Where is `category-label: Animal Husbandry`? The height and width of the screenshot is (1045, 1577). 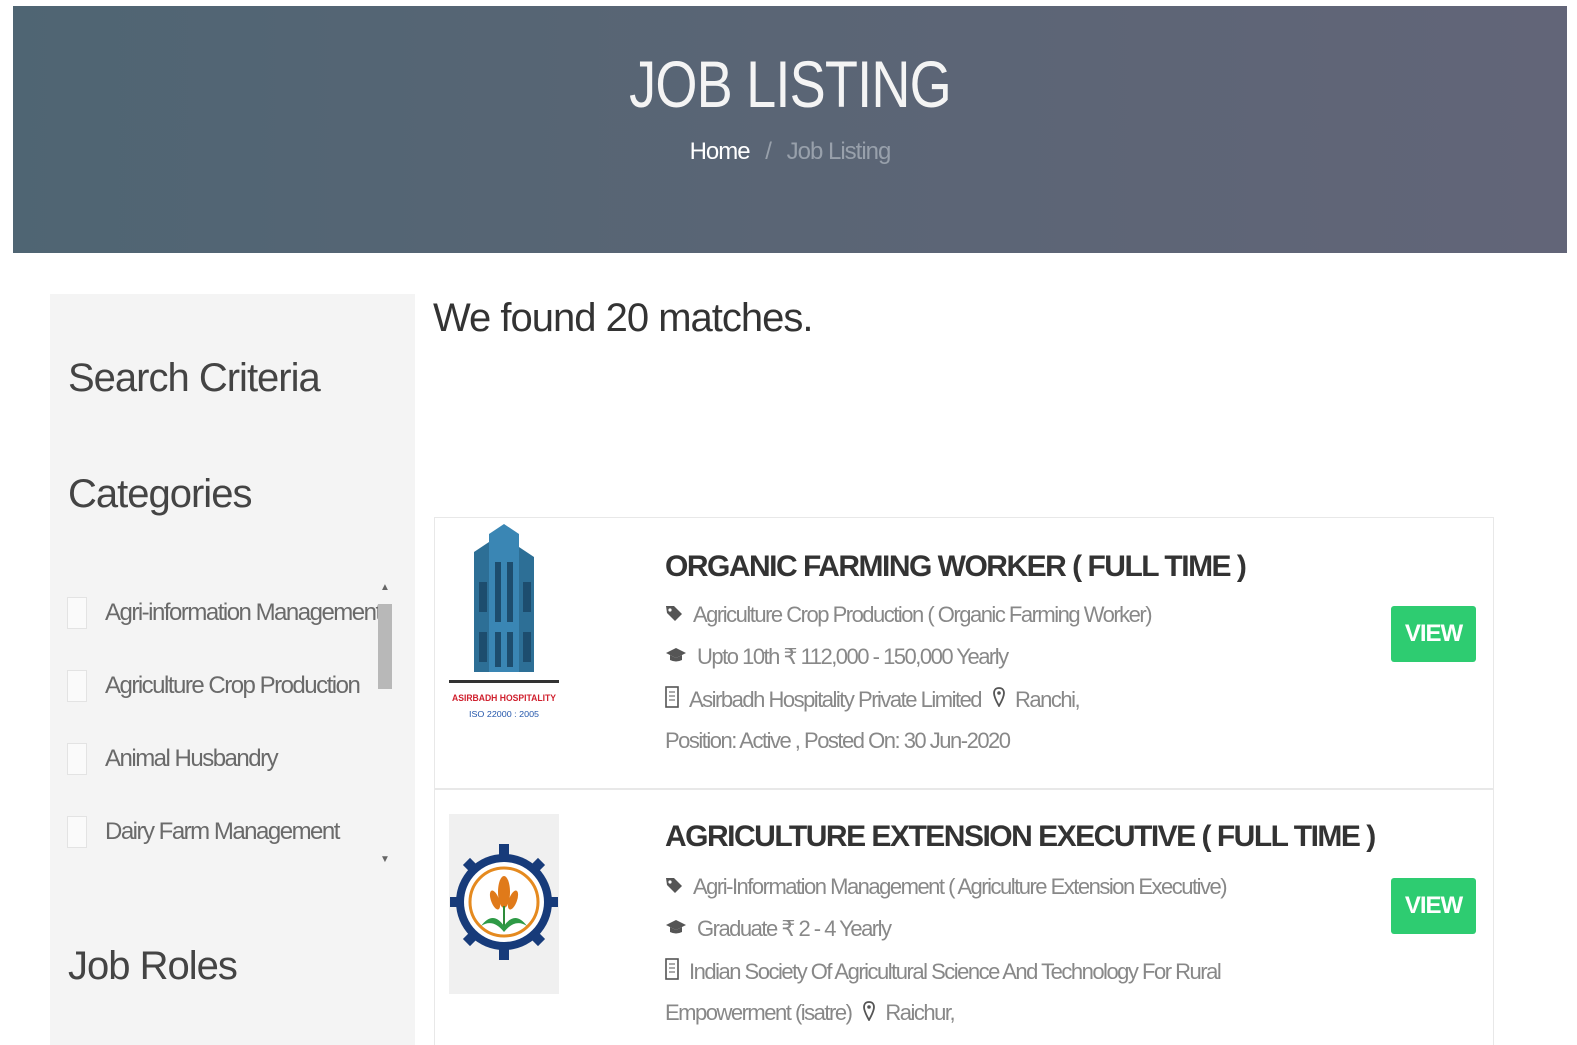 category-label: Animal Husbandry is located at coordinates (192, 758).